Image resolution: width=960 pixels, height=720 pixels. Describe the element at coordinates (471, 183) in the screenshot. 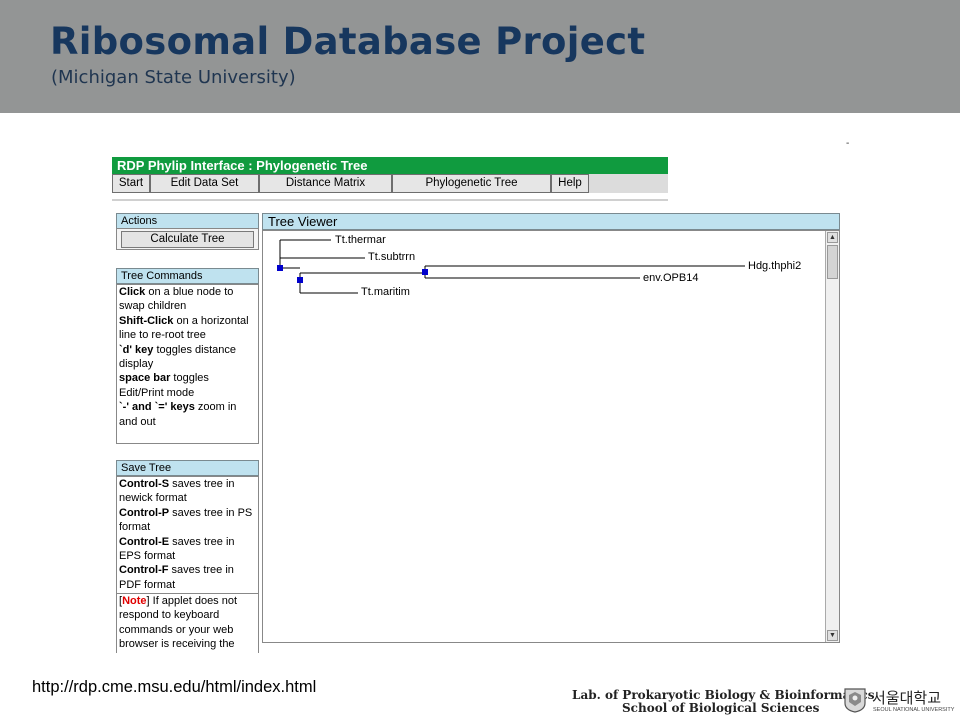

I see `phylogenetic-tree-button: Phylogenetic Tree` at that location.